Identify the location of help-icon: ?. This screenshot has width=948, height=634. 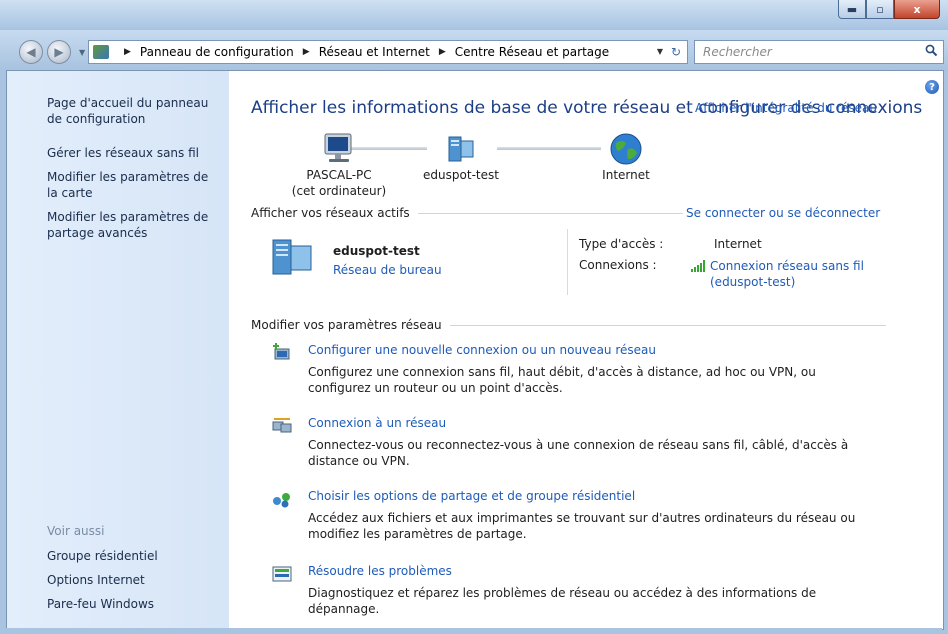
(932, 87).